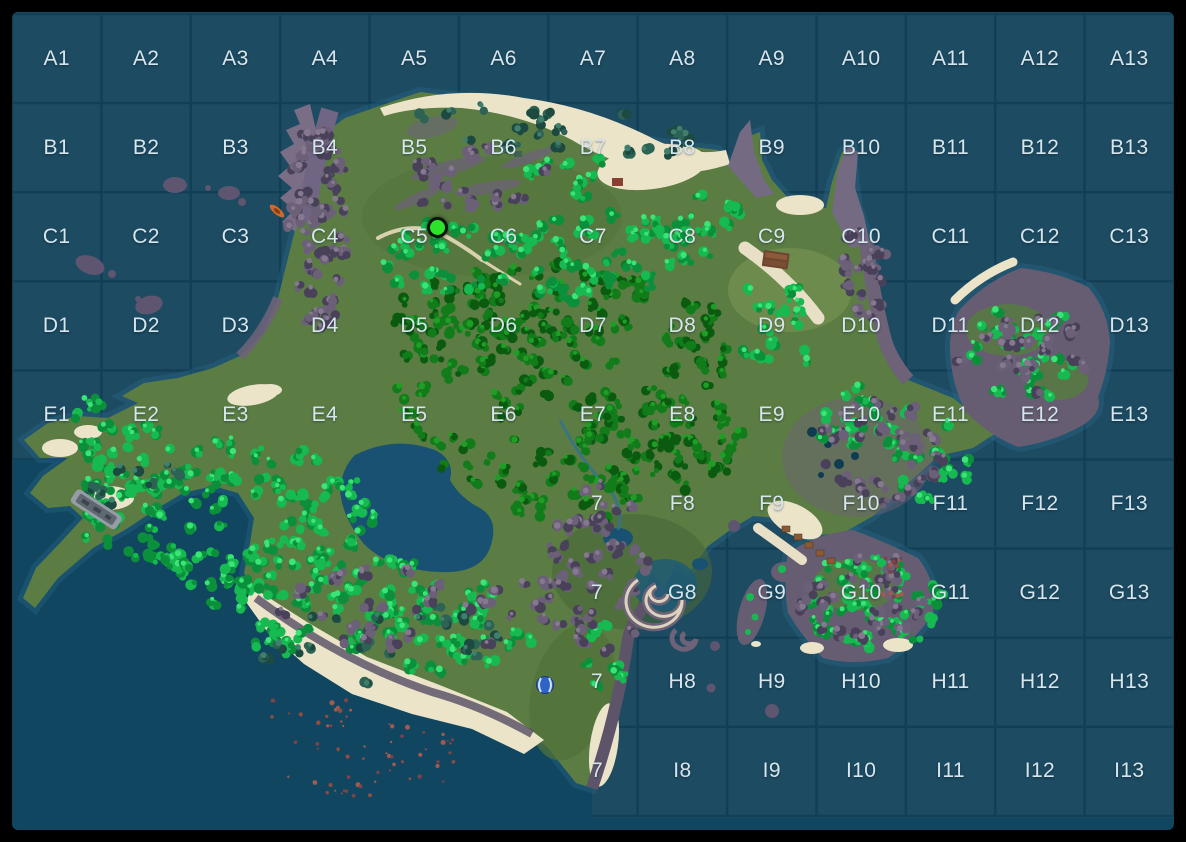 The image size is (1186, 842). What do you see at coordinates (617, 182) in the screenshot?
I see `beach-hut` at bounding box center [617, 182].